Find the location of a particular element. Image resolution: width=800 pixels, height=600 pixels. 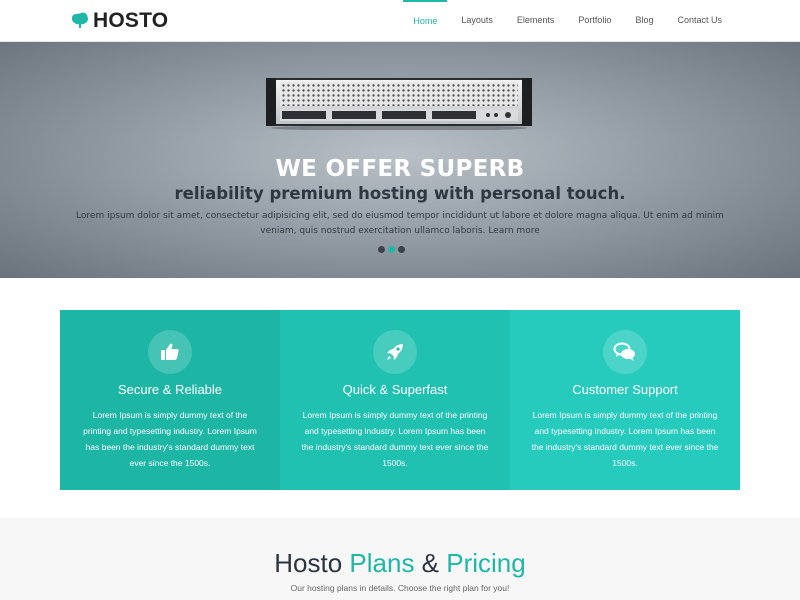

feature-title: Quick & Superfast is located at coordinates (395, 389).